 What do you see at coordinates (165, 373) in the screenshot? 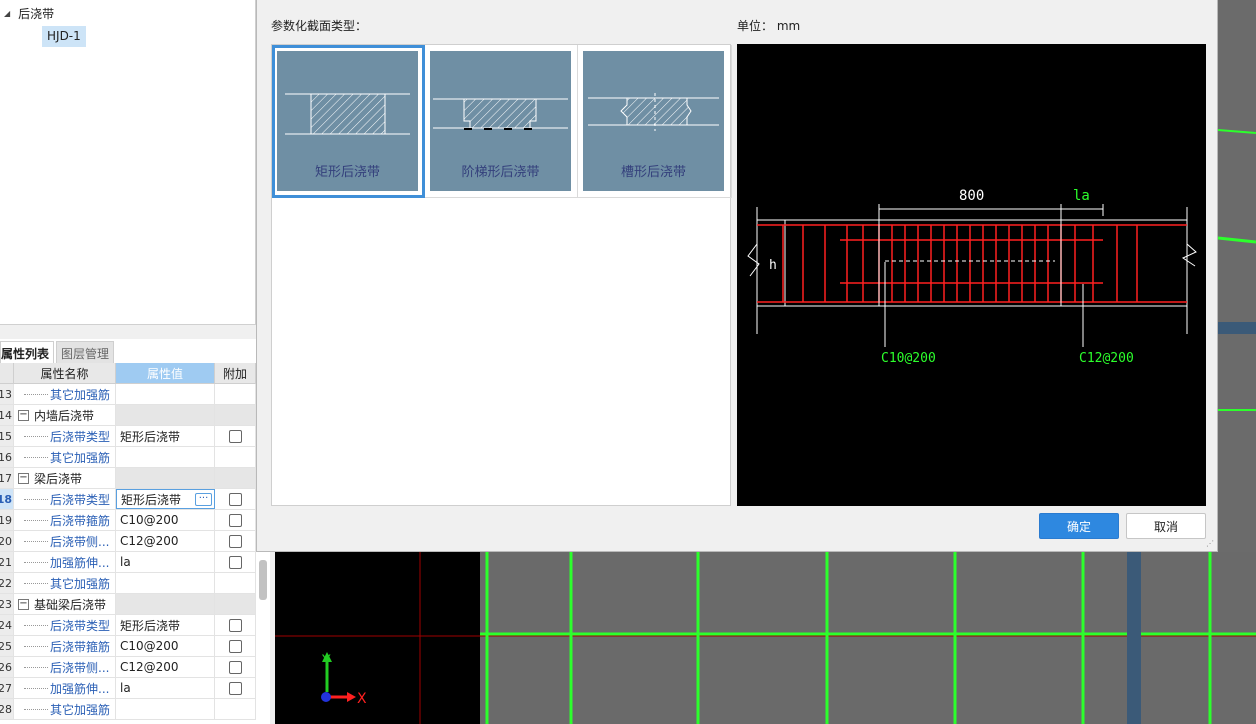
I see `header-property-value: 属性值` at bounding box center [165, 373].